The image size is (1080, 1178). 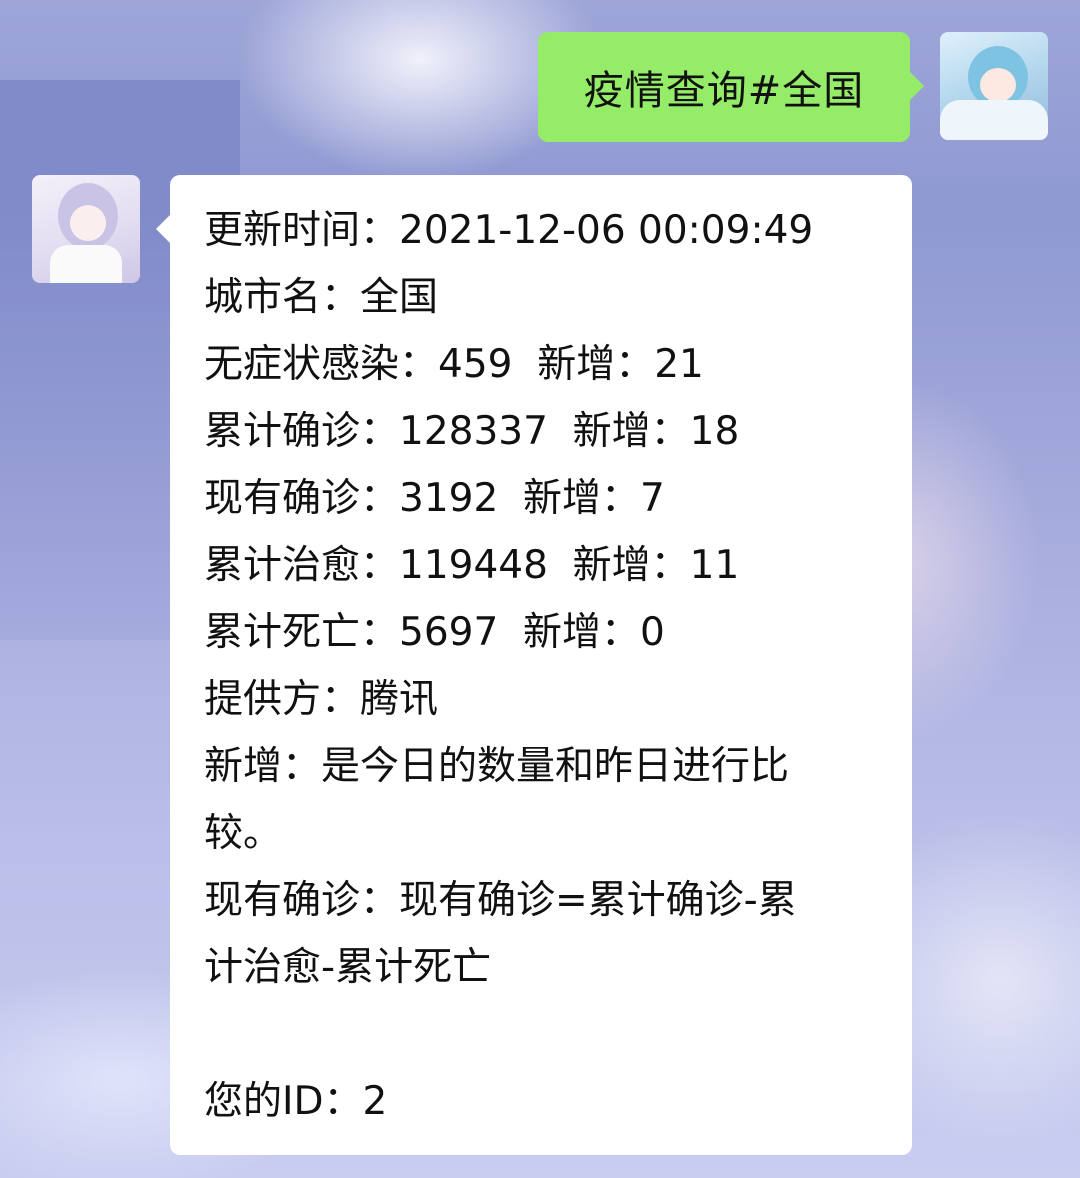 What do you see at coordinates (348, 967) in the screenshot?
I see `note-current-line-2: 计治愈-累计死亡` at bounding box center [348, 967].